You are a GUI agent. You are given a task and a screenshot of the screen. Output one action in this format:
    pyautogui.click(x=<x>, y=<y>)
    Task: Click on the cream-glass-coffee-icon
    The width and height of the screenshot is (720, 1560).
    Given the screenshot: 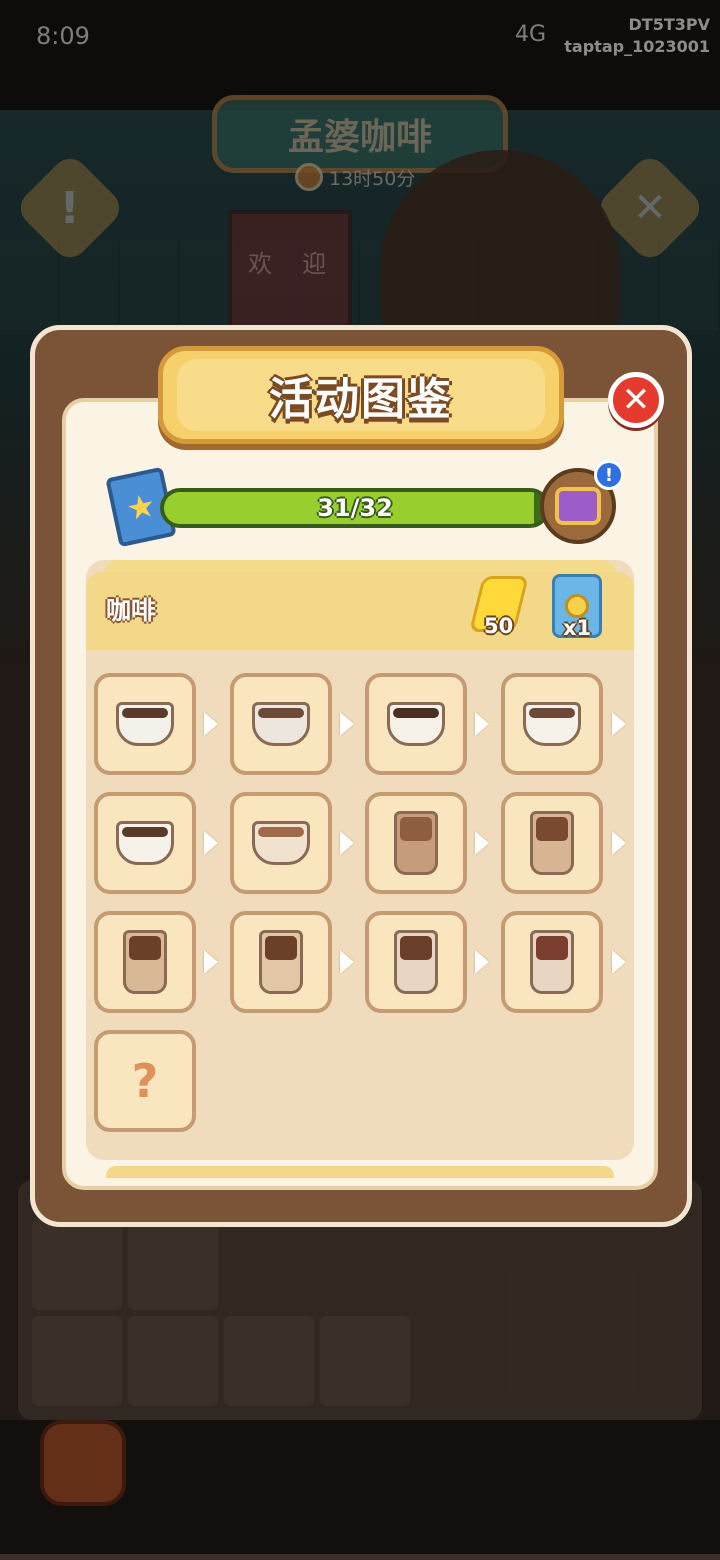 What is the action you would take?
    pyautogui.click(x=552, y=843)
    